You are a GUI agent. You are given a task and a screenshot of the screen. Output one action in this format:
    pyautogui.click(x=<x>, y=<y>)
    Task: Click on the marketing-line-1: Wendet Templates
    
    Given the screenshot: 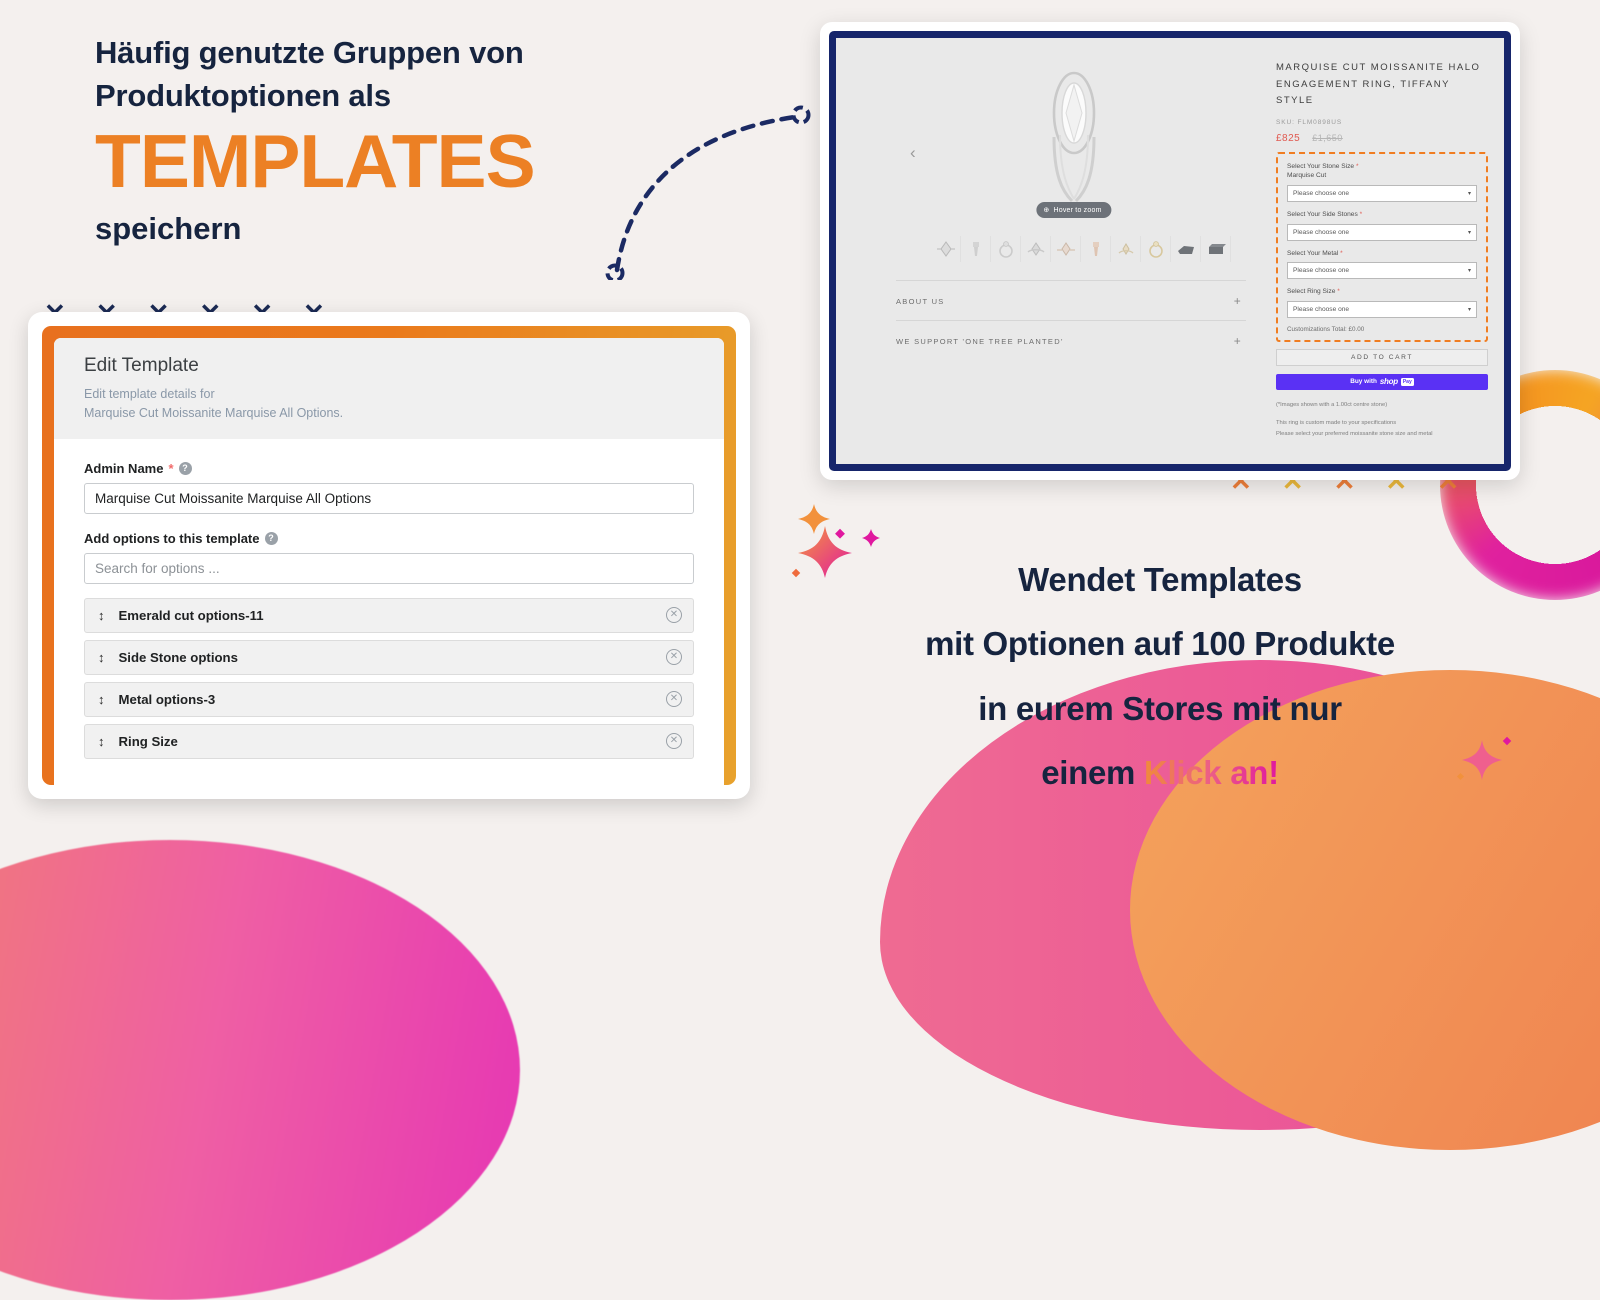 What is the action you would take?
    pyautogui.click(x=1160, y=579)
    